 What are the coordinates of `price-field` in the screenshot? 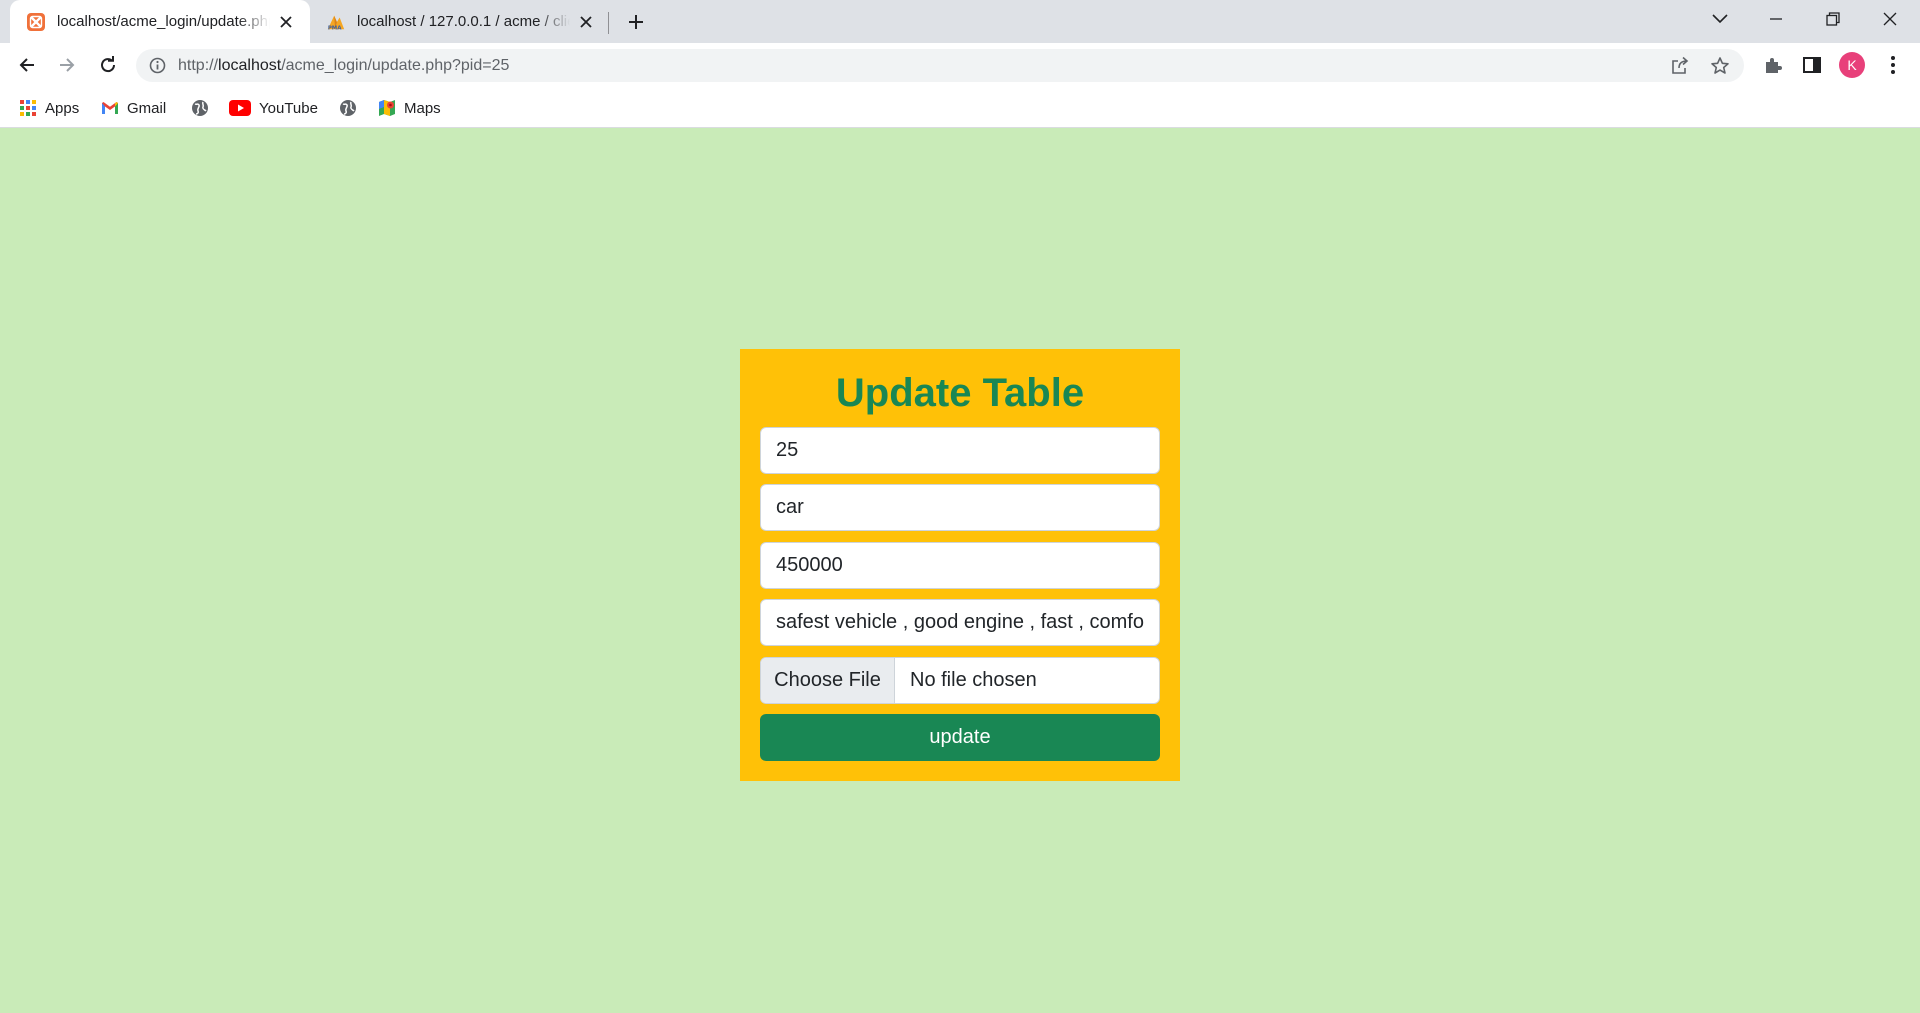 It's located at (960, 565).